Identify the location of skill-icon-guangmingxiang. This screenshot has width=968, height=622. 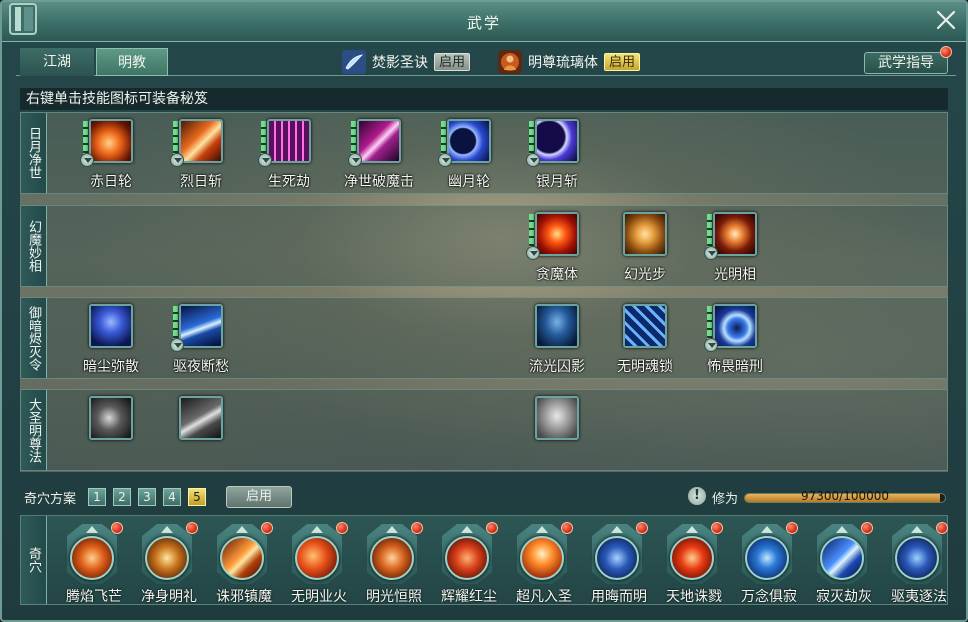
(735, 234).